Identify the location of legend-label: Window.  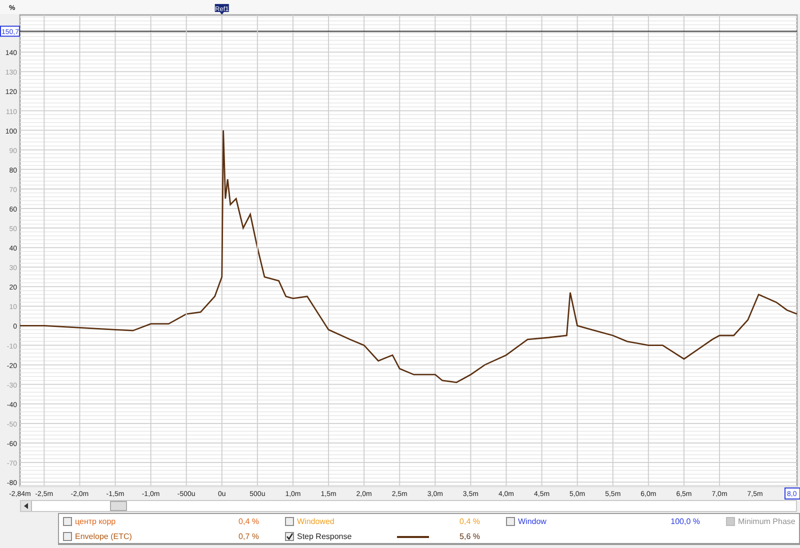
(533, 521).